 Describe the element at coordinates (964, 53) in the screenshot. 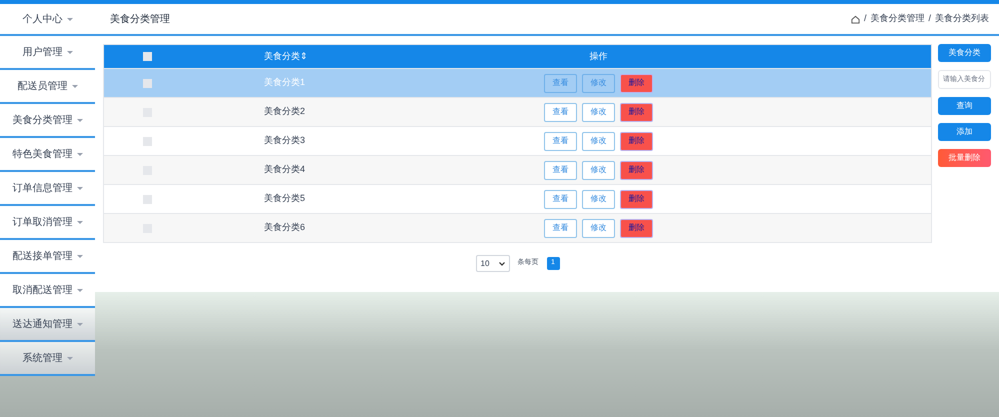

I see `search-label: 美食分类` at that location.